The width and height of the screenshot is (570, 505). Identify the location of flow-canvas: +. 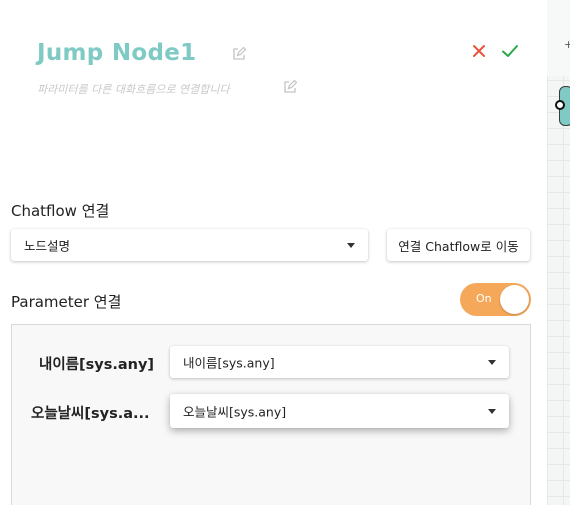
(558, 252).